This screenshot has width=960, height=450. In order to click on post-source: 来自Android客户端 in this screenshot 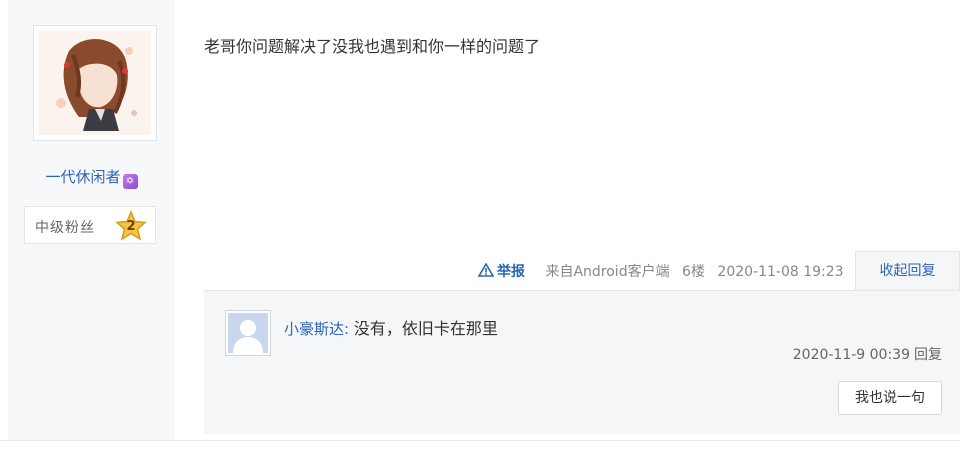, I will do `click(607, 272)`.